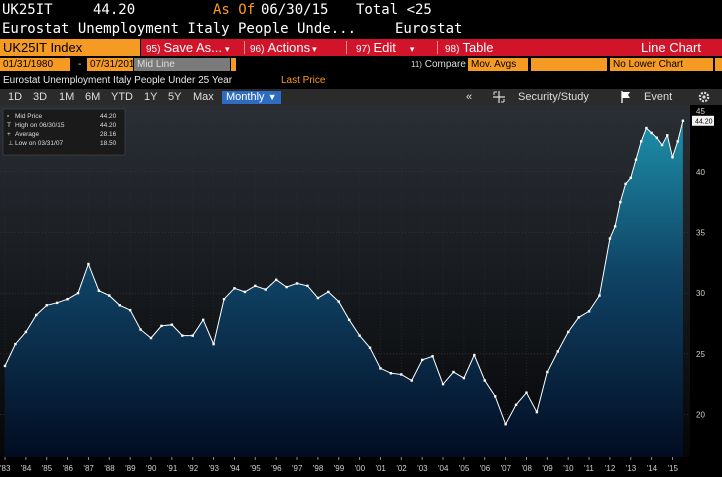 The width and height of the screenshot is (722, 477). Describe the element at coordinates (385, 47) in the screenshot. I see `edit-button: 97) Edit ▾` at that location.